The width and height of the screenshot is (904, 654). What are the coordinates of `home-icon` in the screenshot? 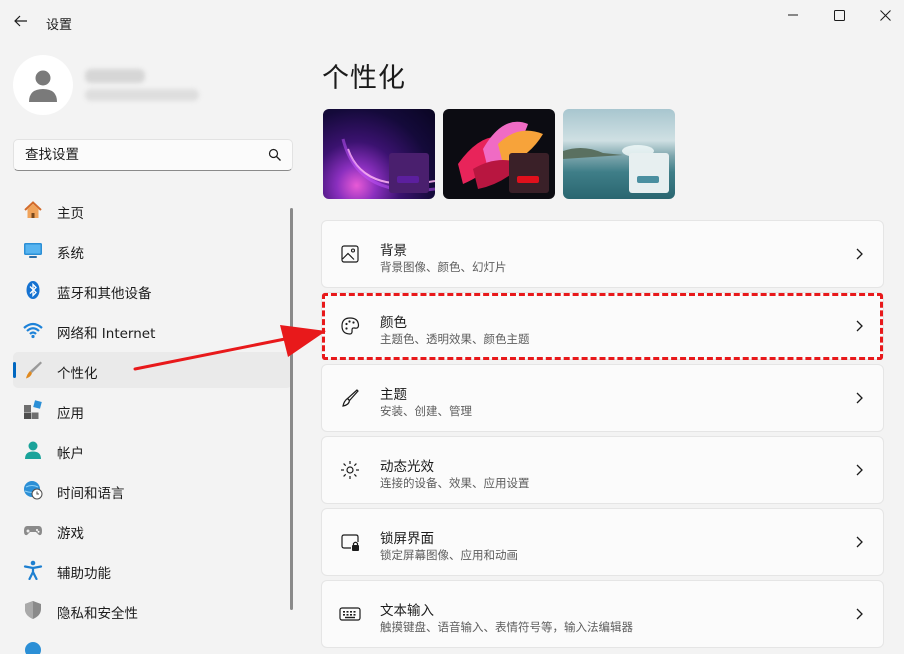 It's located at (33, 210).